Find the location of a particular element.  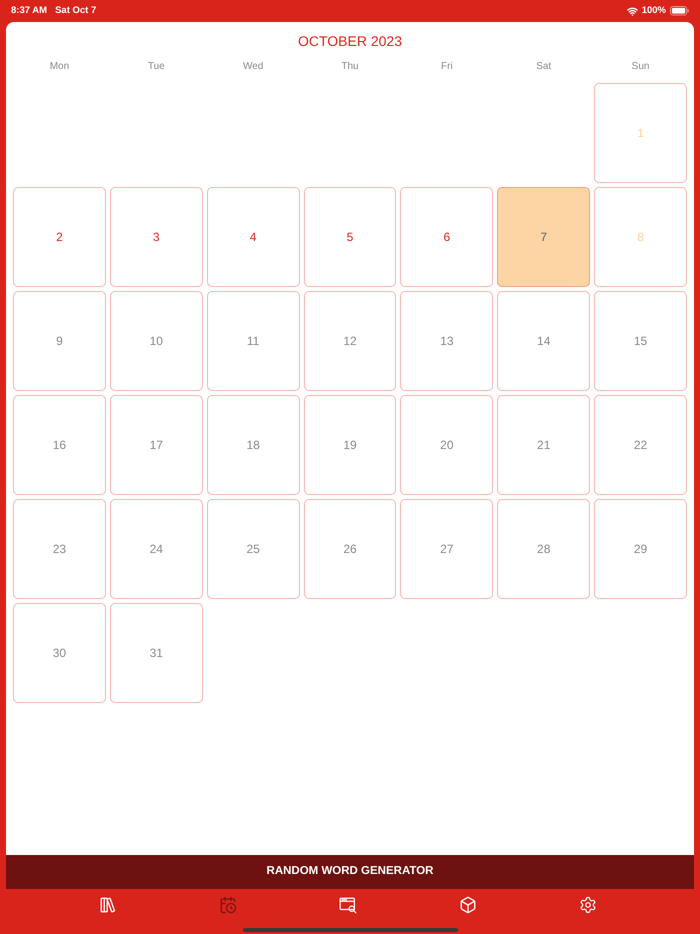

cube-icon is located at coordinates (468, 905).